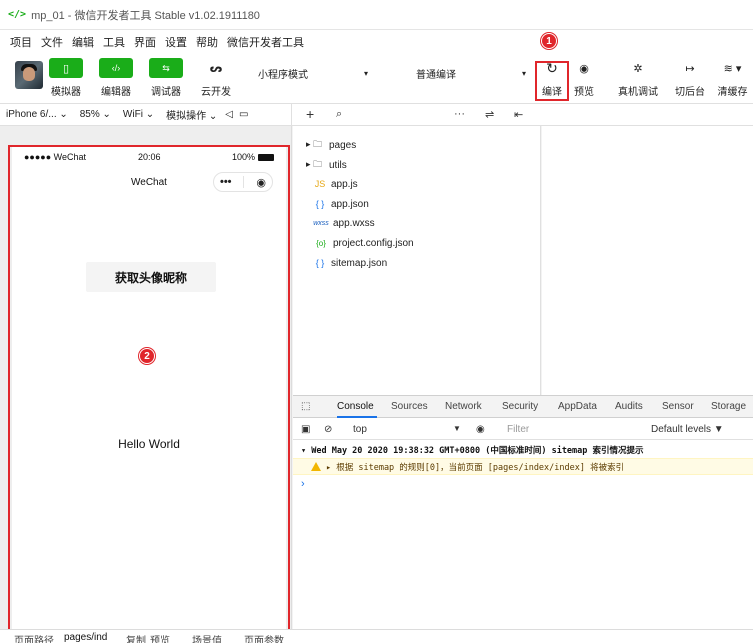 The image size is (753, 643). What do you see at coordinates (229, 114) in the screenshot?
I see `sound-icon: ◁` at bounding box center [229, 114].